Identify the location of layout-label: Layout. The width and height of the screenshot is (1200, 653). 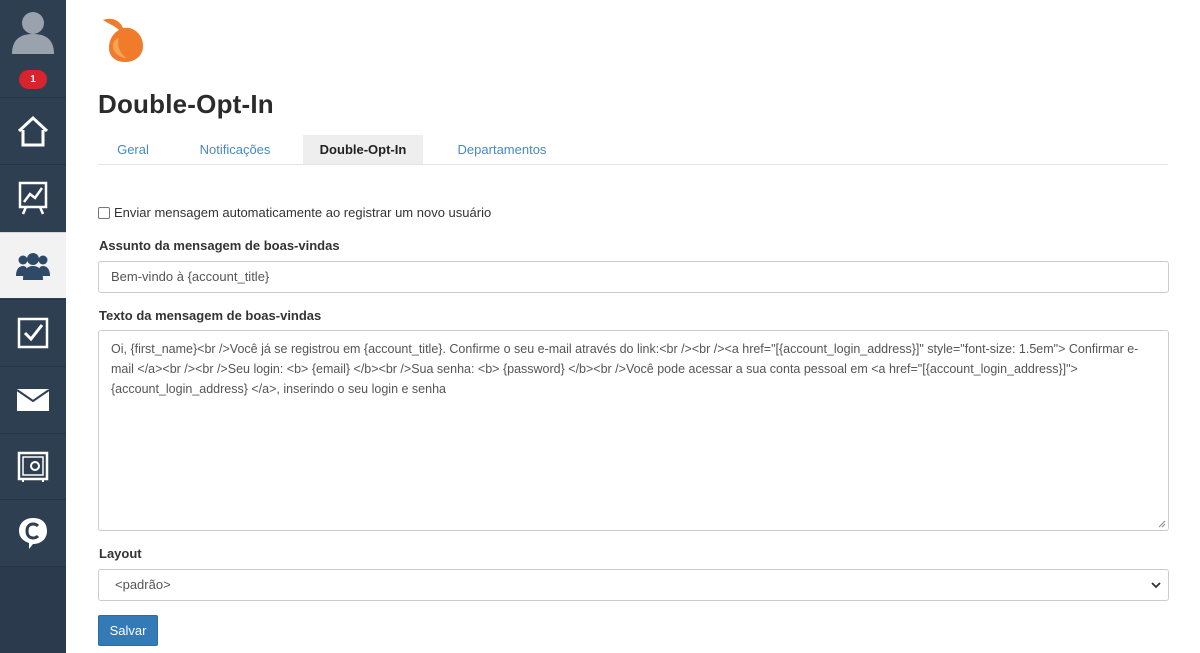
(120, 553).